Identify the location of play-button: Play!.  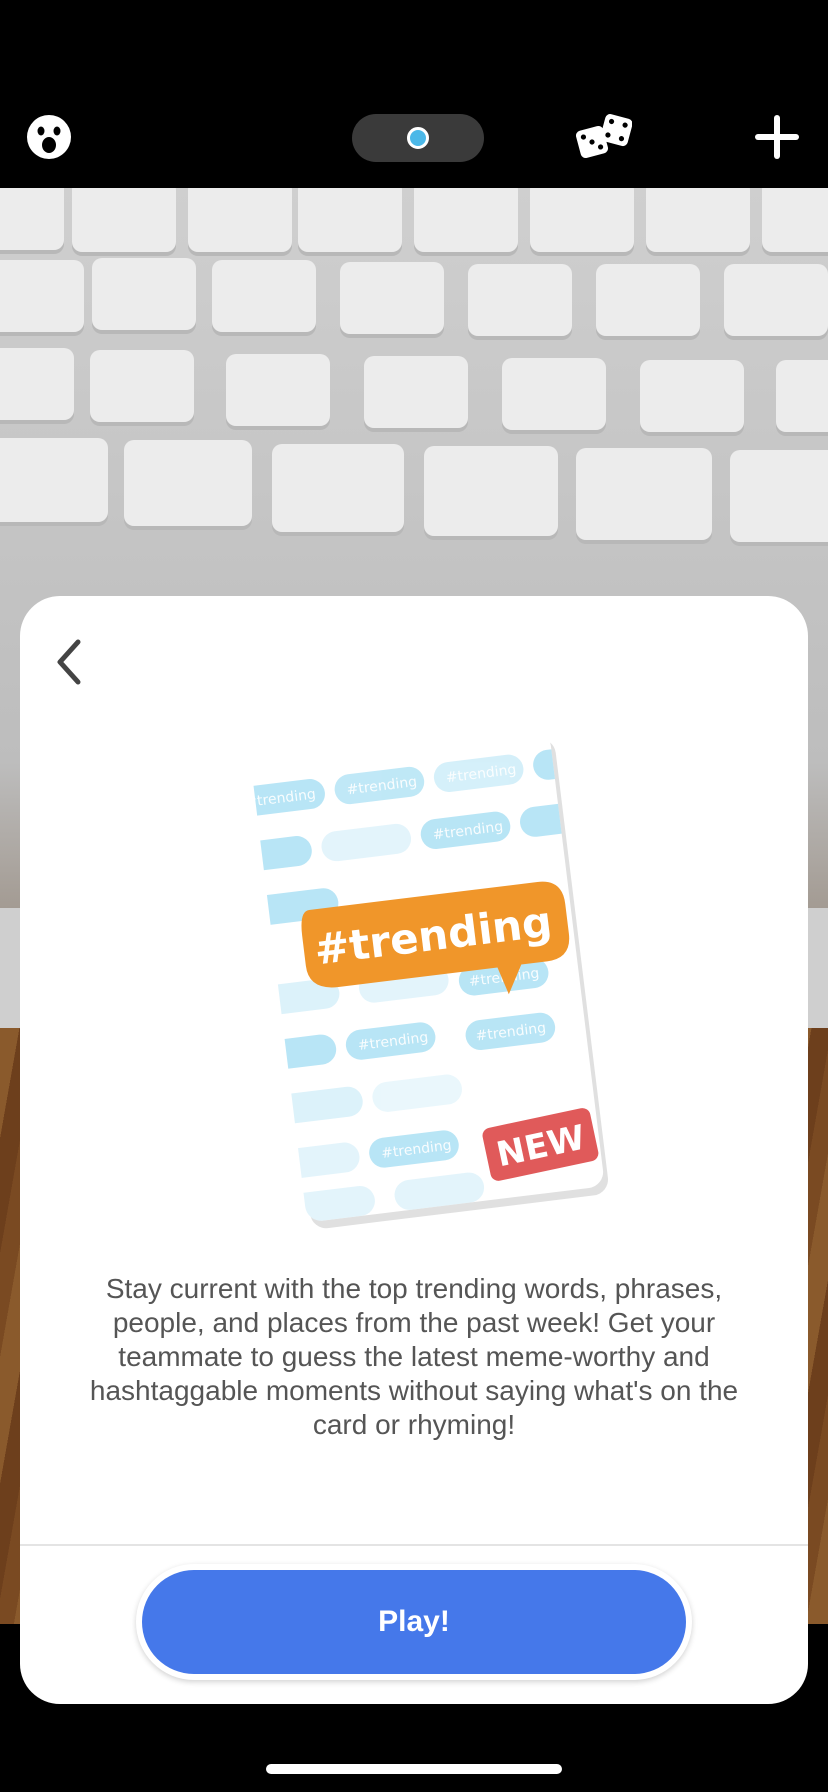
(414, 1622).